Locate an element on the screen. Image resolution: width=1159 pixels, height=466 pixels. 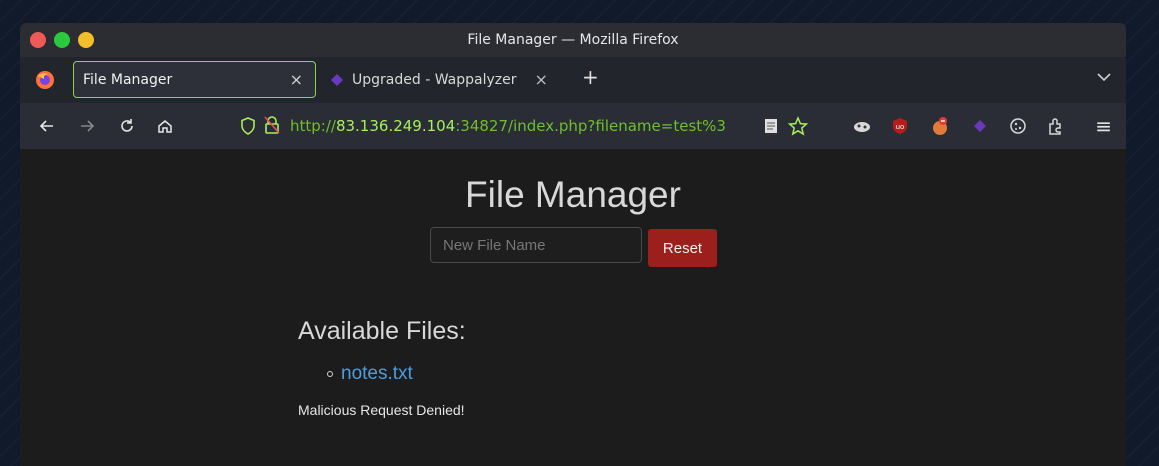
cookie-icon is located at coordinates (1018, 126).